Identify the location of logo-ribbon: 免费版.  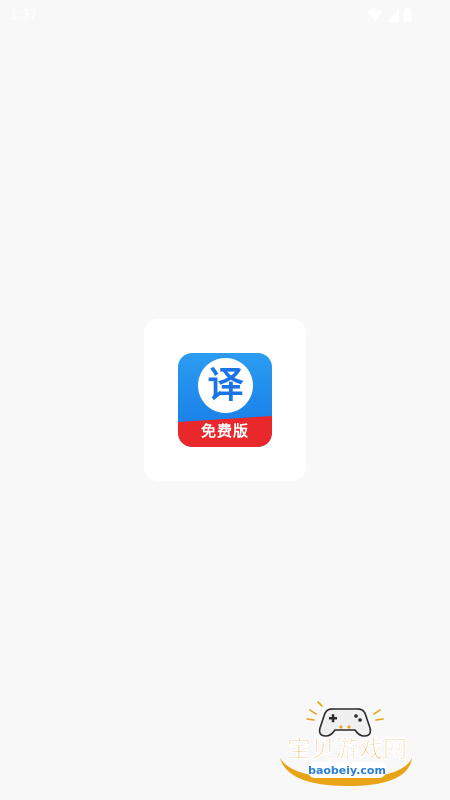
(225, 431).